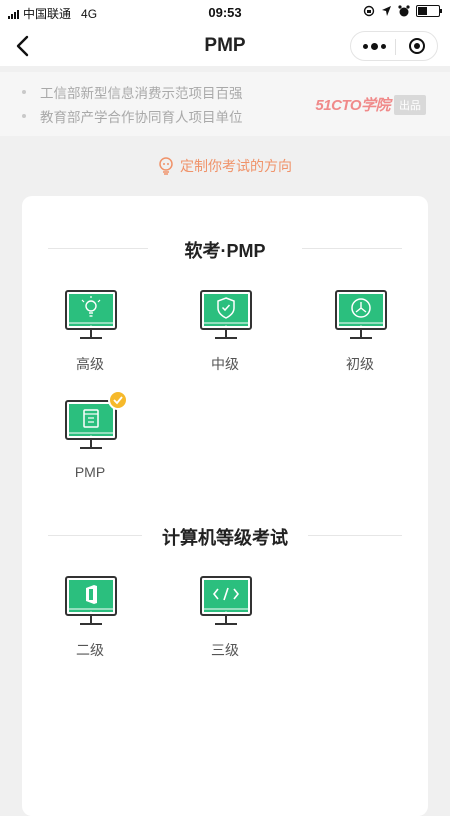  What do you see at coordinates (90, 340) in the screenshot?
I see `exam-item-gaoji: 高级` at bounding box center [90, 340].